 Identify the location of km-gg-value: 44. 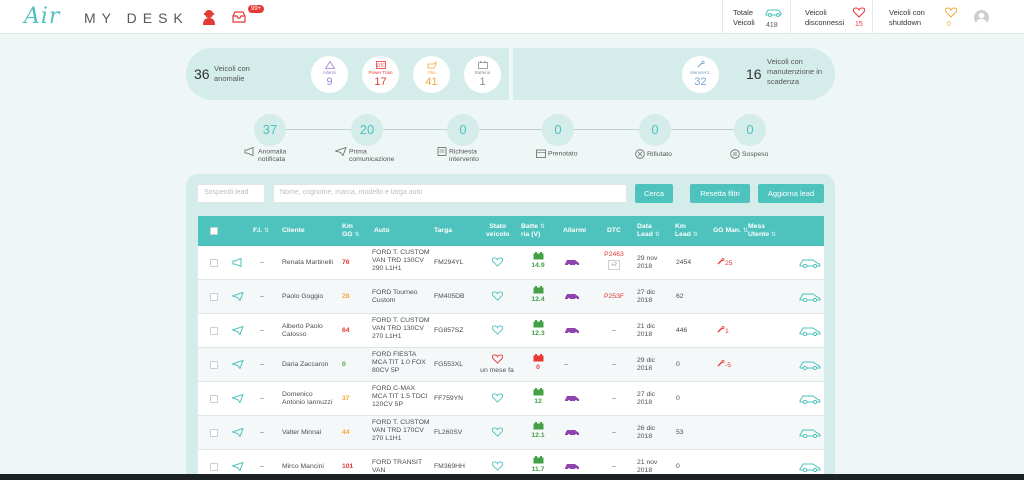
(346, 432).